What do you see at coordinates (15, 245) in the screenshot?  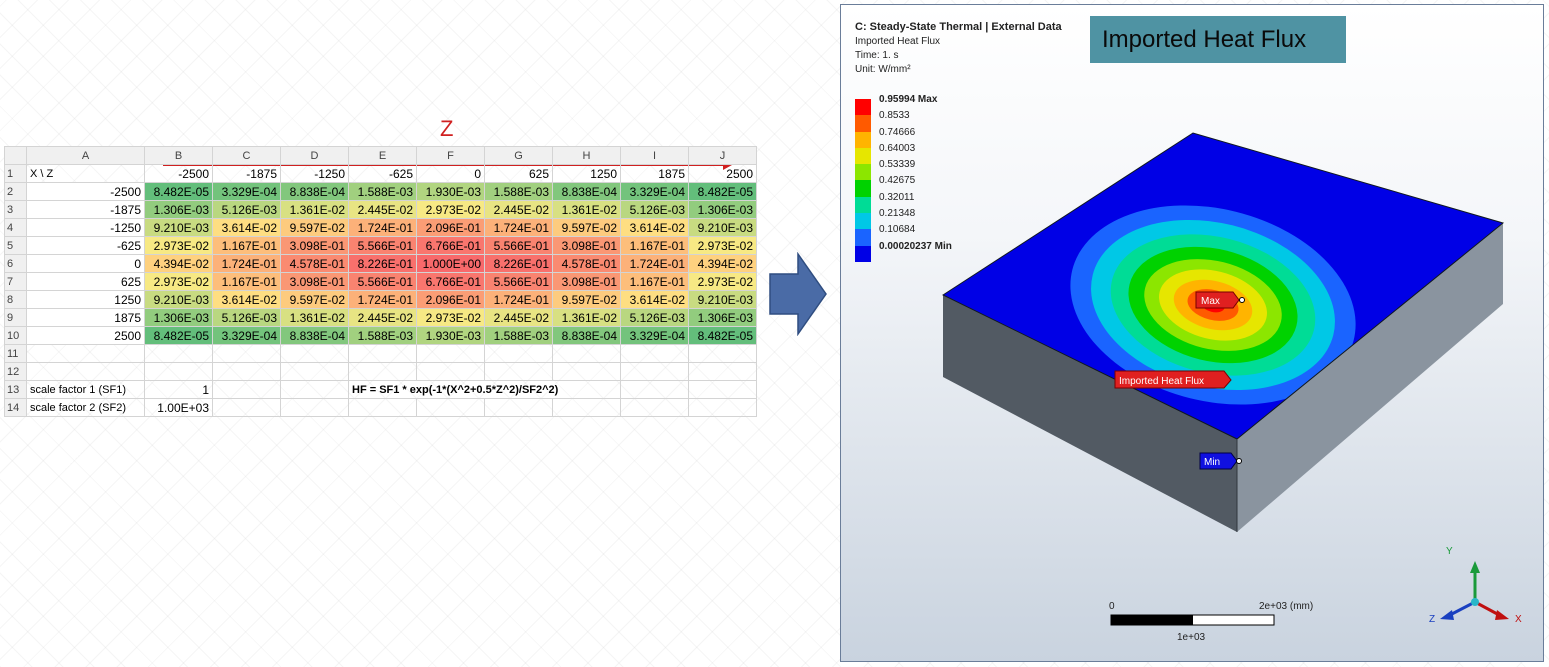 I see `row-header: 5` at bounding box center [15, 245].